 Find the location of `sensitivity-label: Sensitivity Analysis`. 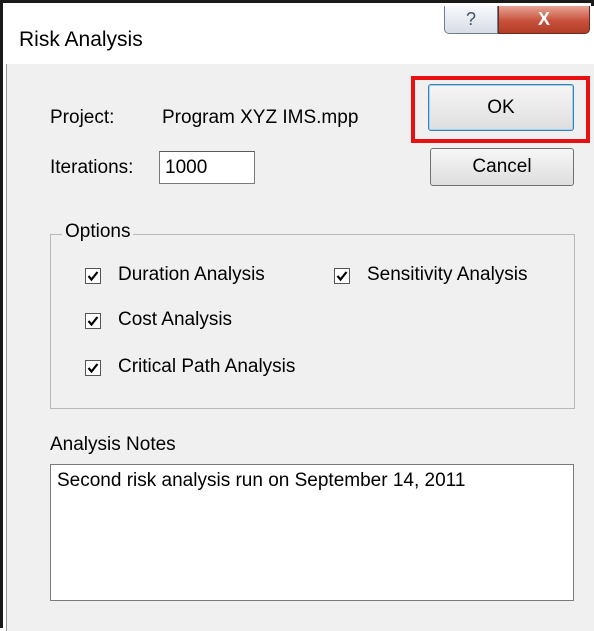

sensitivity-label: Sensitivity Analysis is located at coordinates (447, 275).